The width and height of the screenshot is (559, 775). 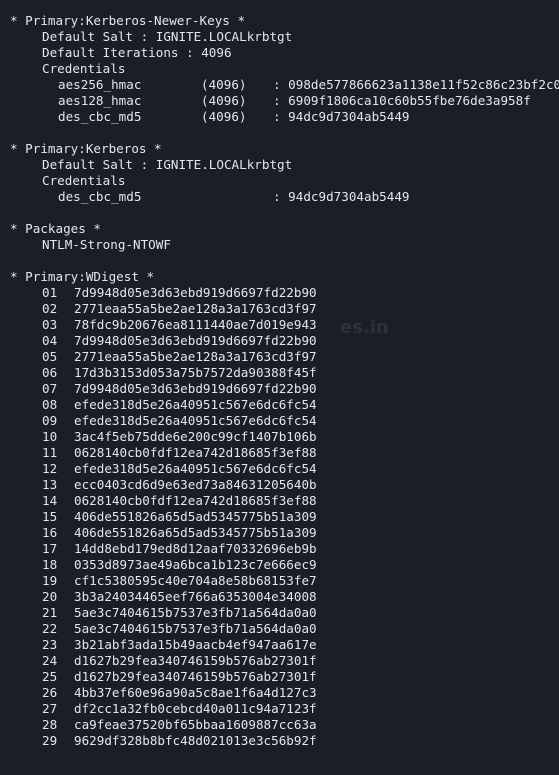 What do you see at coordinates (50, 356) in the screenshot?
I see `hash-index: 05` at bounding box center [50, 356].